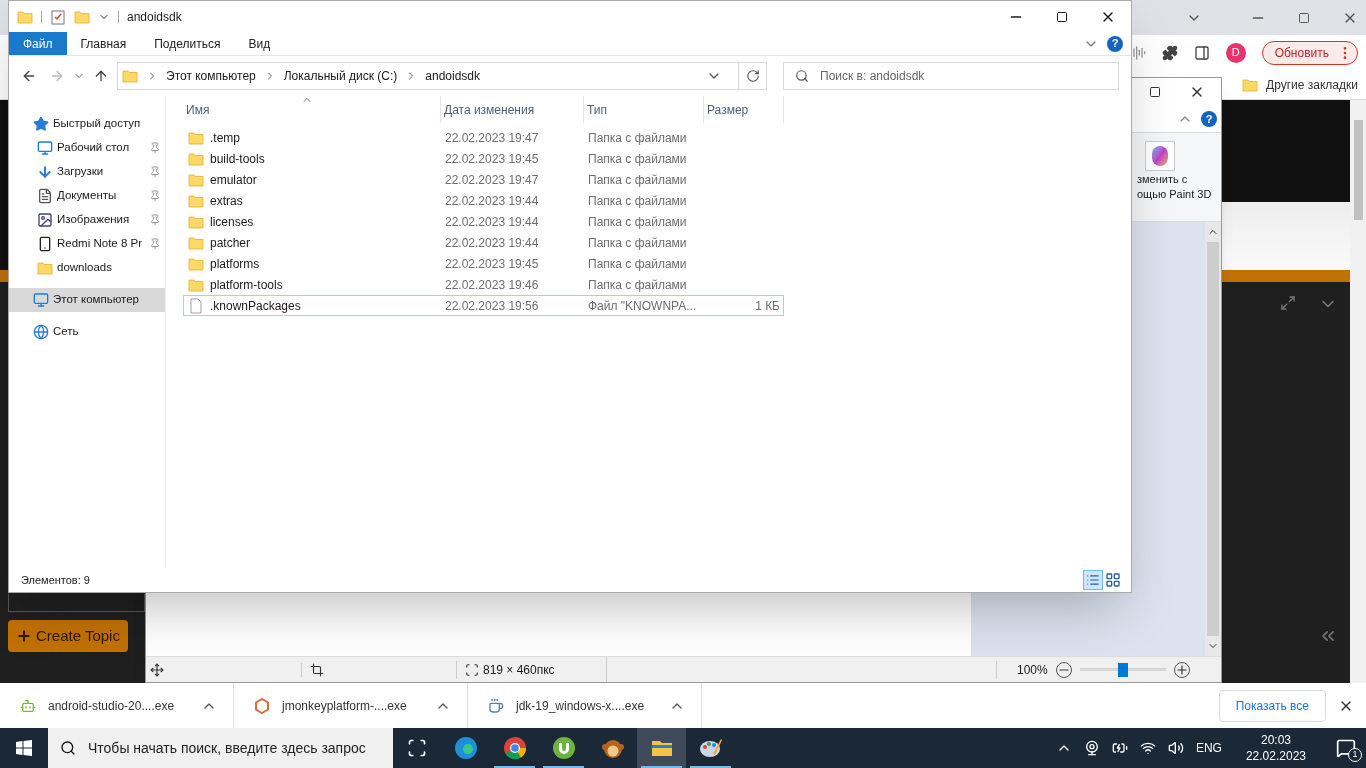  I want to click on bookmark: Другие закладки, so click(1312, 84).